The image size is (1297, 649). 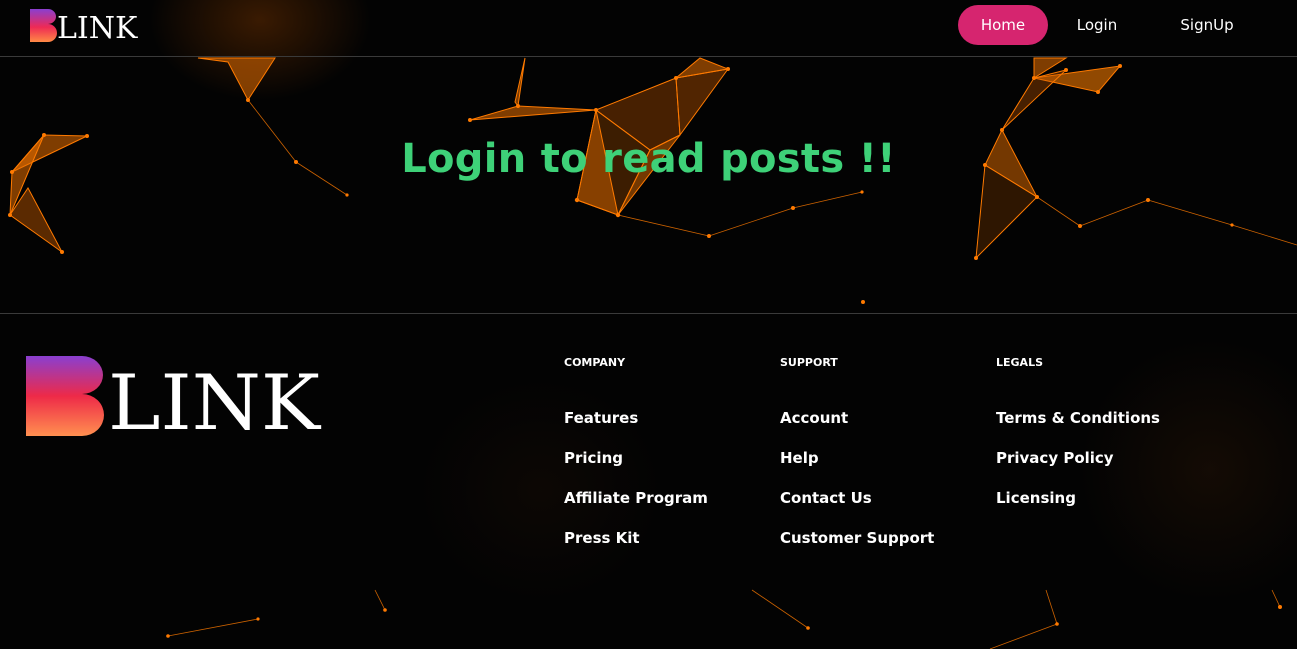 What do you see at coordinates (648, 159) in the screenshot?
I see `login-prompt-heading: Login to read posts !!` at bounding box center [648, 159].